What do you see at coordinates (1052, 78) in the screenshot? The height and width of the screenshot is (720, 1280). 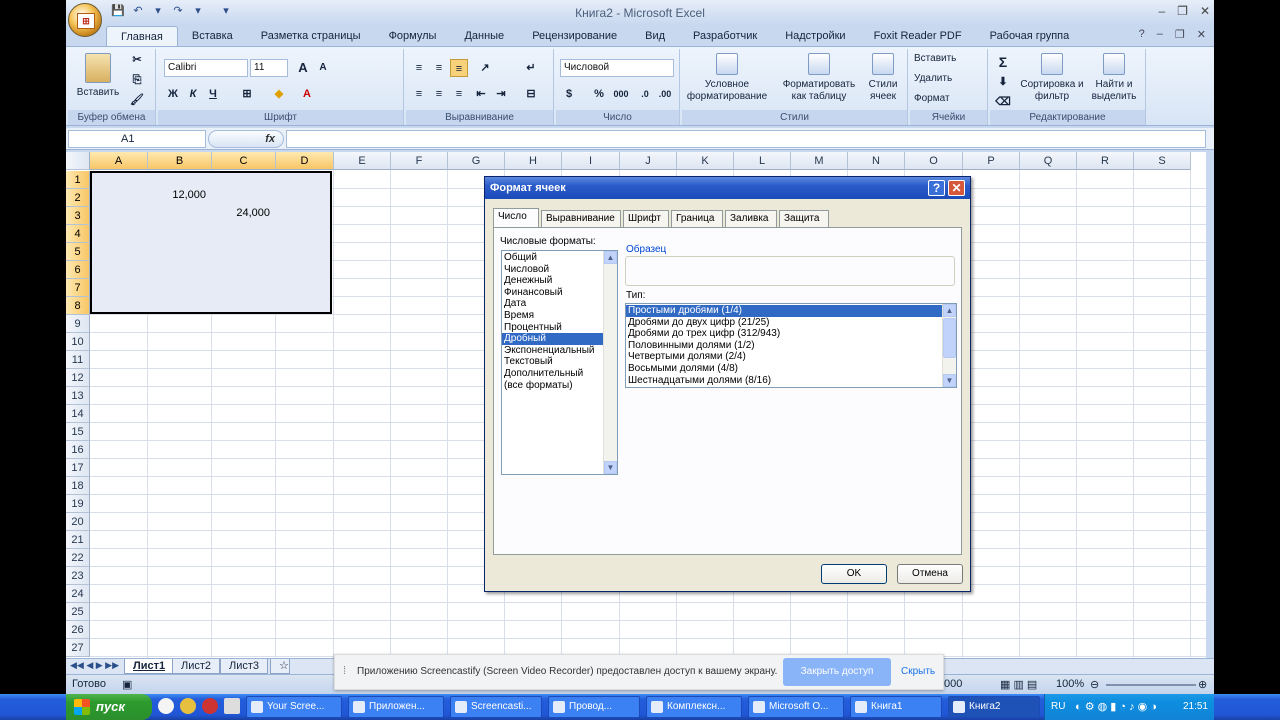 I see `sort-filter-button: Сортировка и фильтр` at bounding box center [1052, 78].